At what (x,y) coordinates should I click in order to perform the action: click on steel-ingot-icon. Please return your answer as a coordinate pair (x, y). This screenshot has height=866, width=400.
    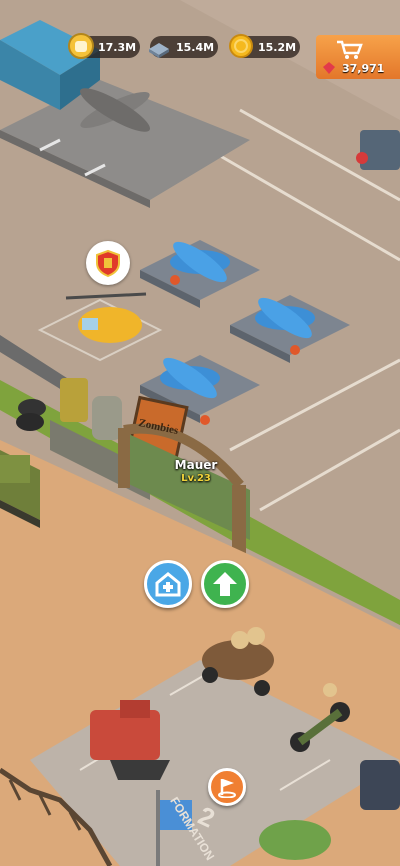
    Looking at the image, I should click on (159, 50).